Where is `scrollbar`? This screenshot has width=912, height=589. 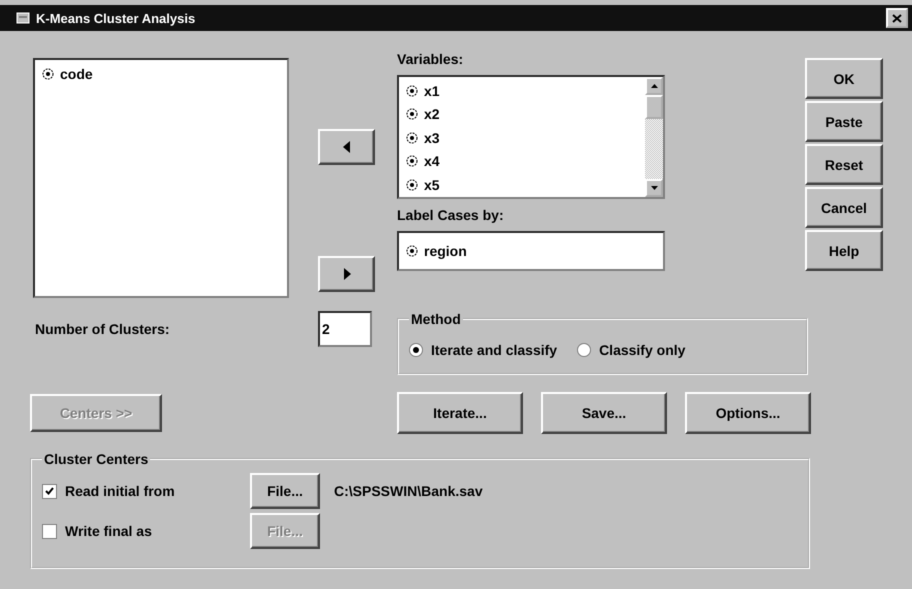
scrollbar is located at coordinates (654, 137).